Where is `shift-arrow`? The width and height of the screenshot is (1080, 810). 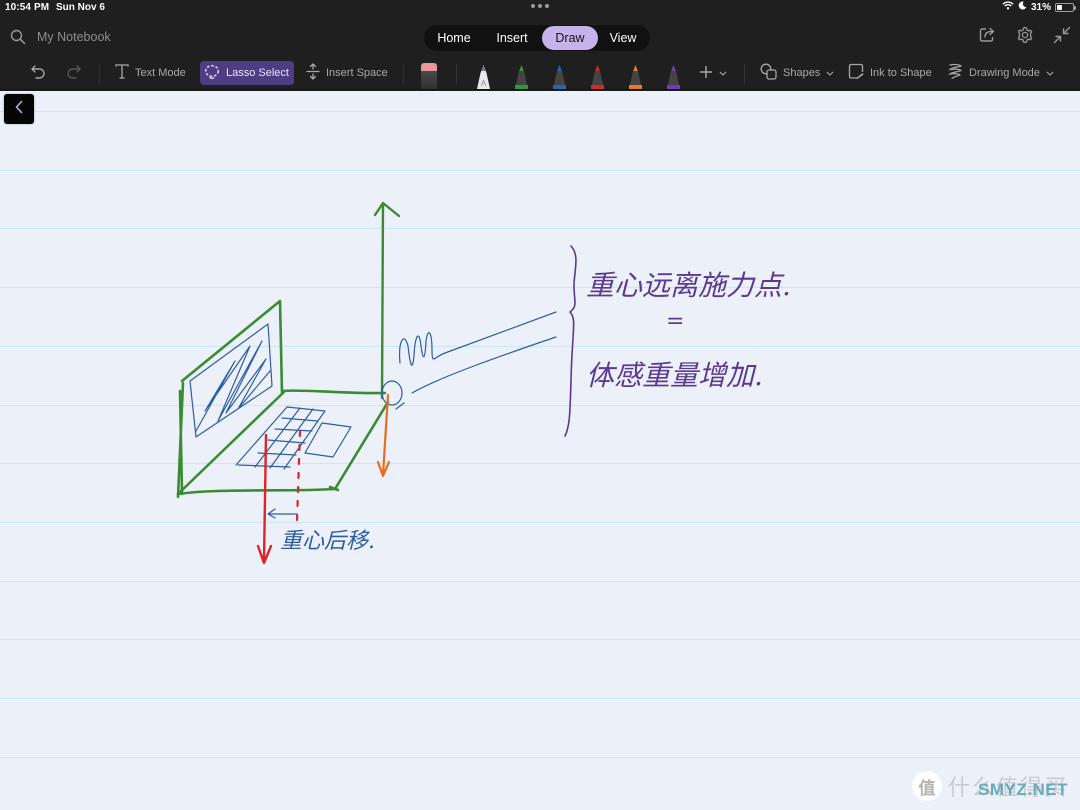 shift-arrow is located at coordinates (282, 513).